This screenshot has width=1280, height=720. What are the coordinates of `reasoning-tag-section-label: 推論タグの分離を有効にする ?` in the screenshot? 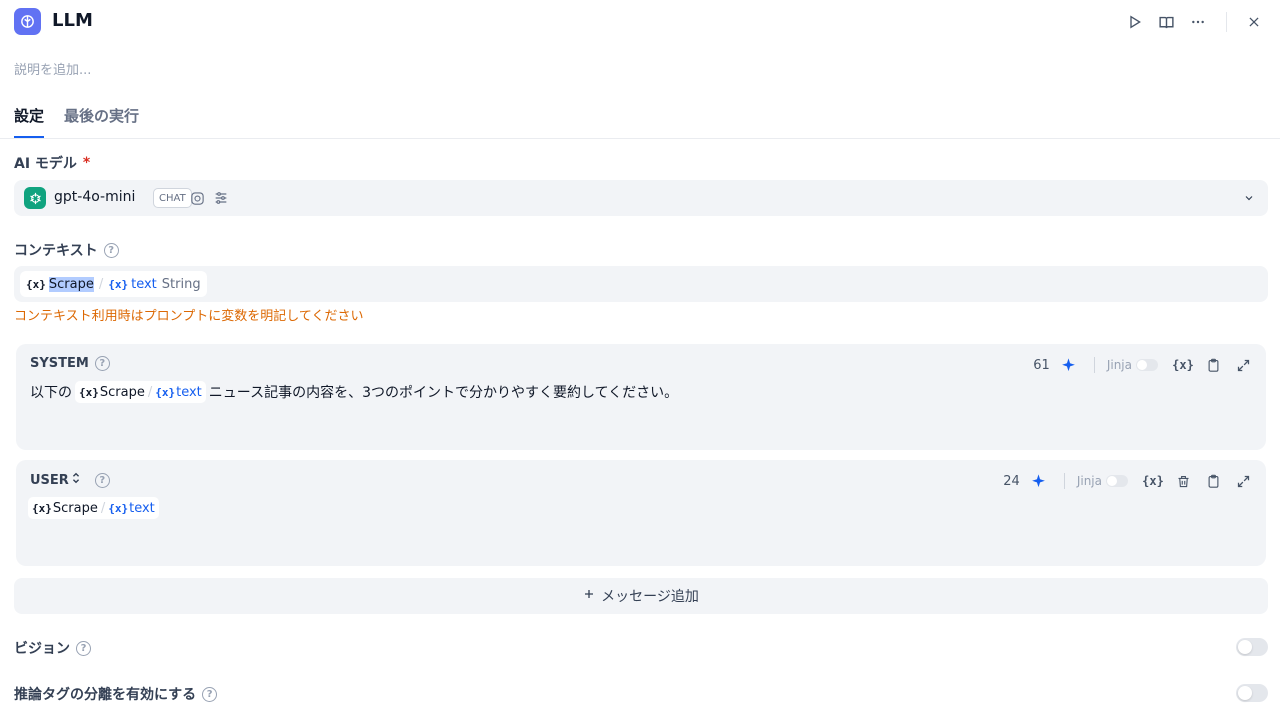 It's located at (116, 694).